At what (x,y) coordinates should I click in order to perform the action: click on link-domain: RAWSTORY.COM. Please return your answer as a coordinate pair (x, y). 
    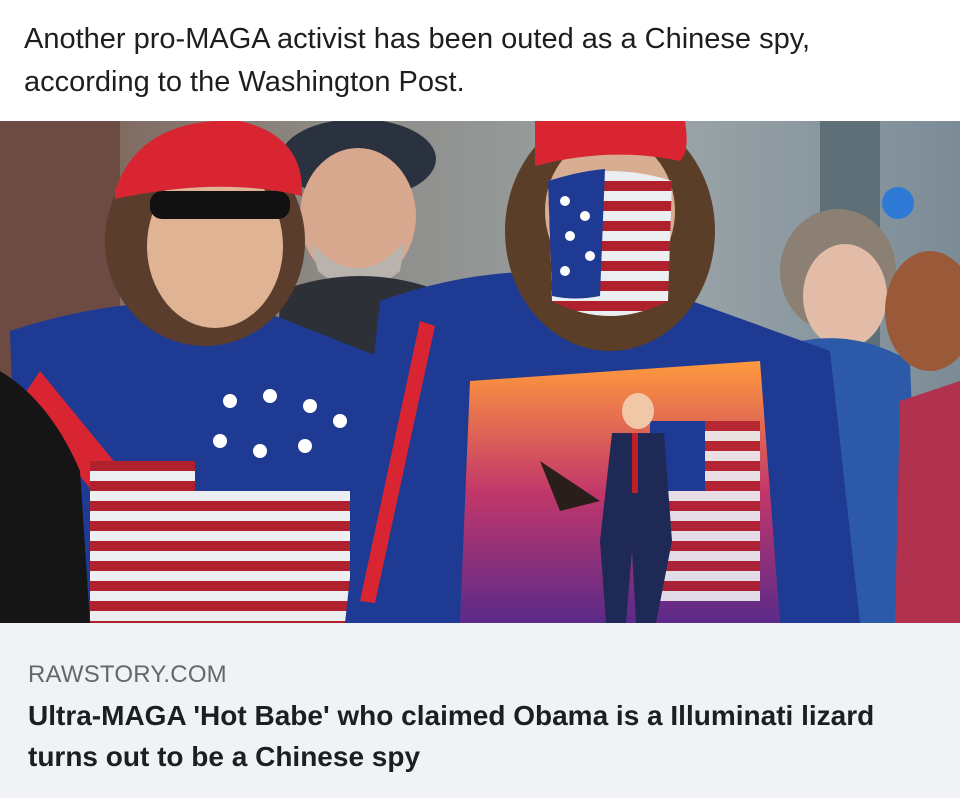
    Looking at the image, I should click on (127, 674).